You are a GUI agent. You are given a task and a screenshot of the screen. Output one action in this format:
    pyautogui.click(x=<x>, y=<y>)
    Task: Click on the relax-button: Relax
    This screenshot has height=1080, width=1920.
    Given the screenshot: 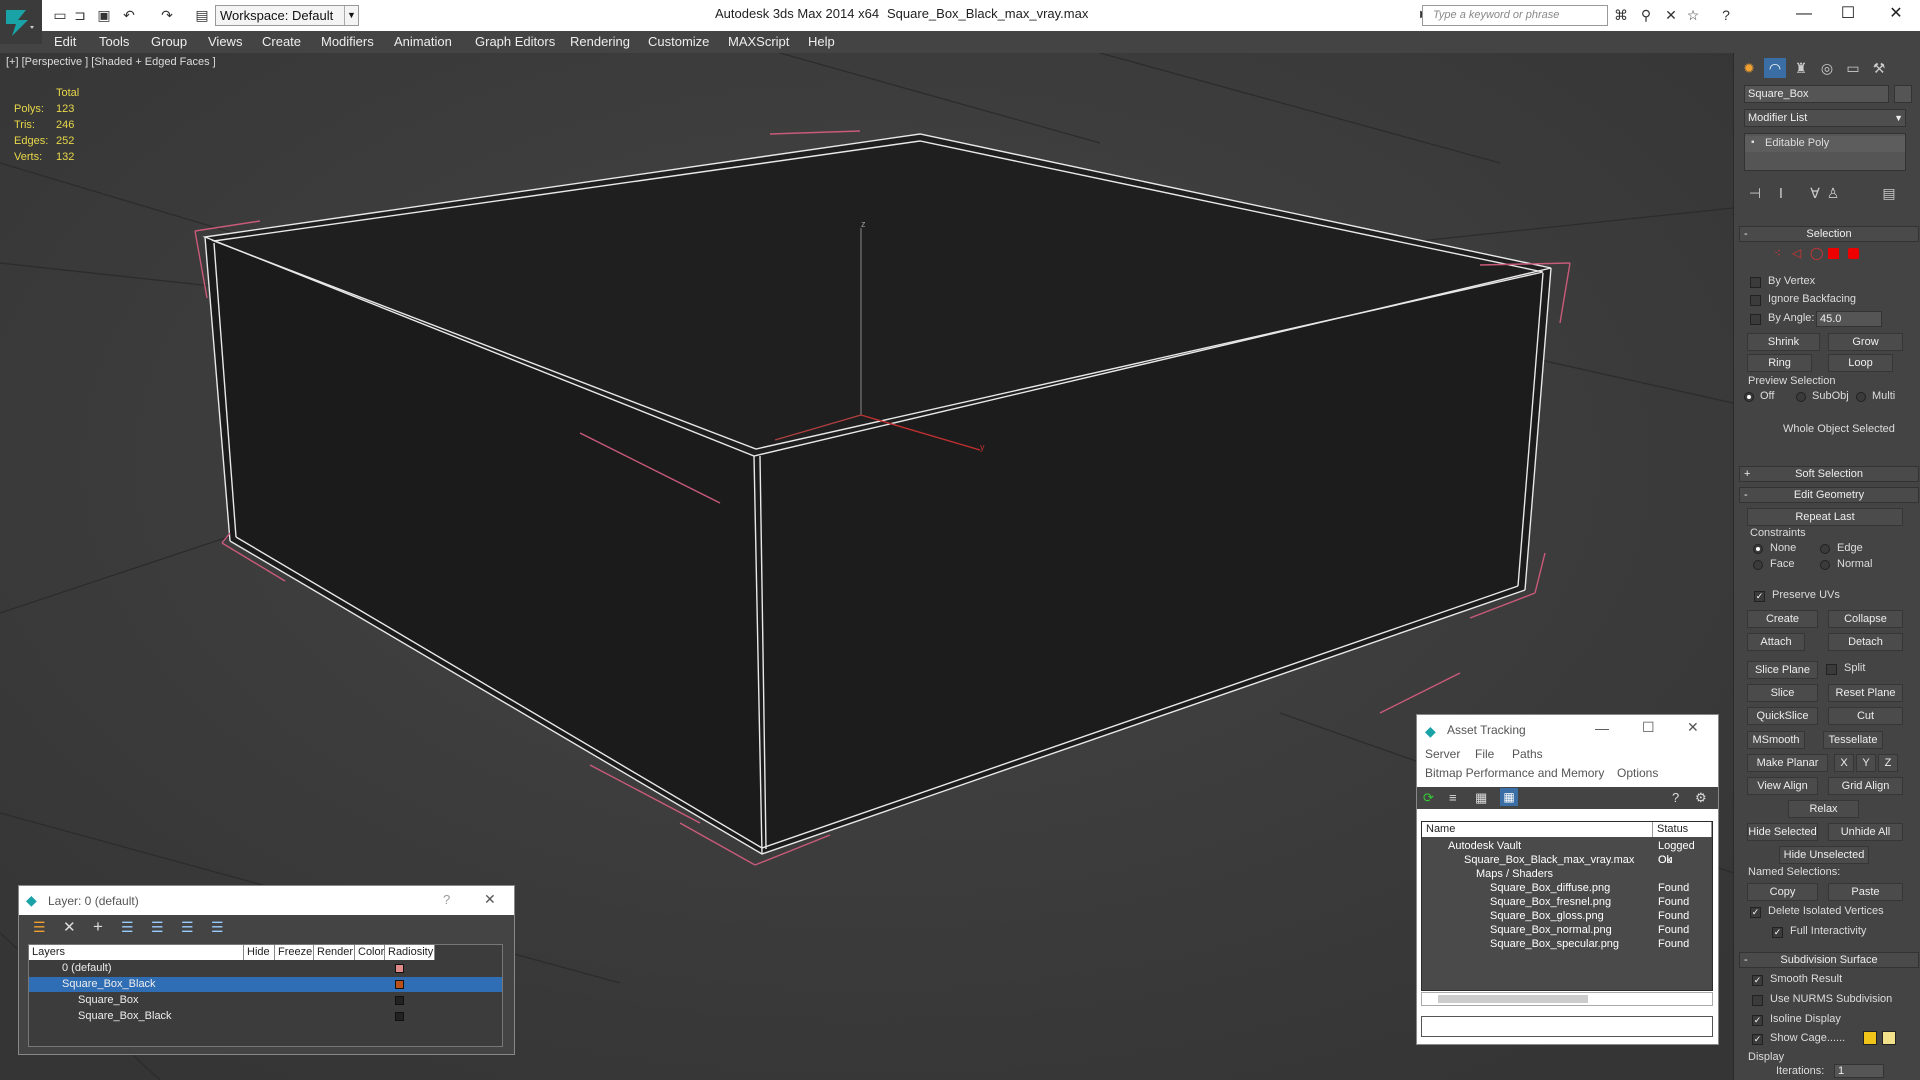 What is the action you would take?
    pyautogui.click(x=1823, y=809)
    